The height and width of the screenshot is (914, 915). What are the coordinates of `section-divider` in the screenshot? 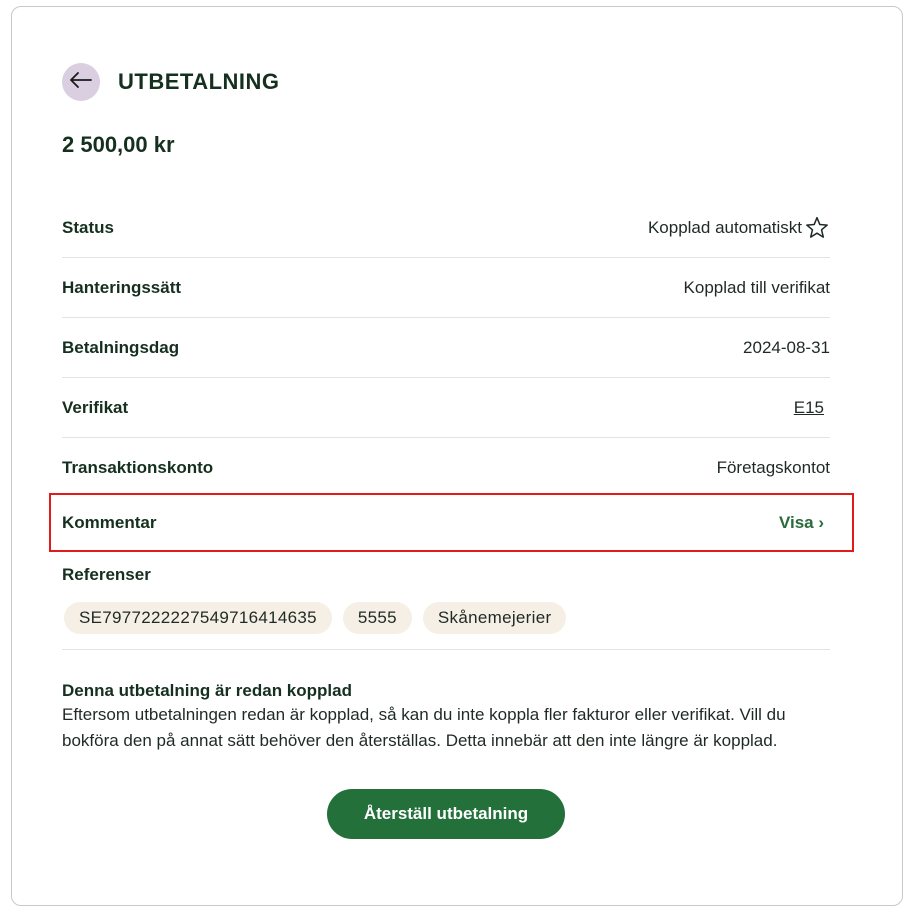 It's located at (446, 649).